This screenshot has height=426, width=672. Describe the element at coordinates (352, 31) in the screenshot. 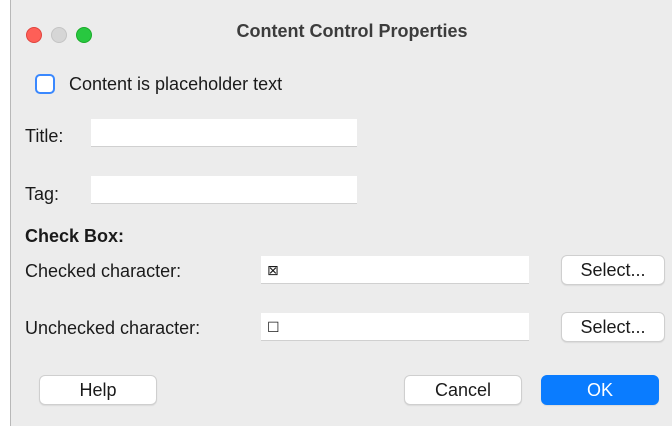

I see `window-title: Content Control Properties` at that location.